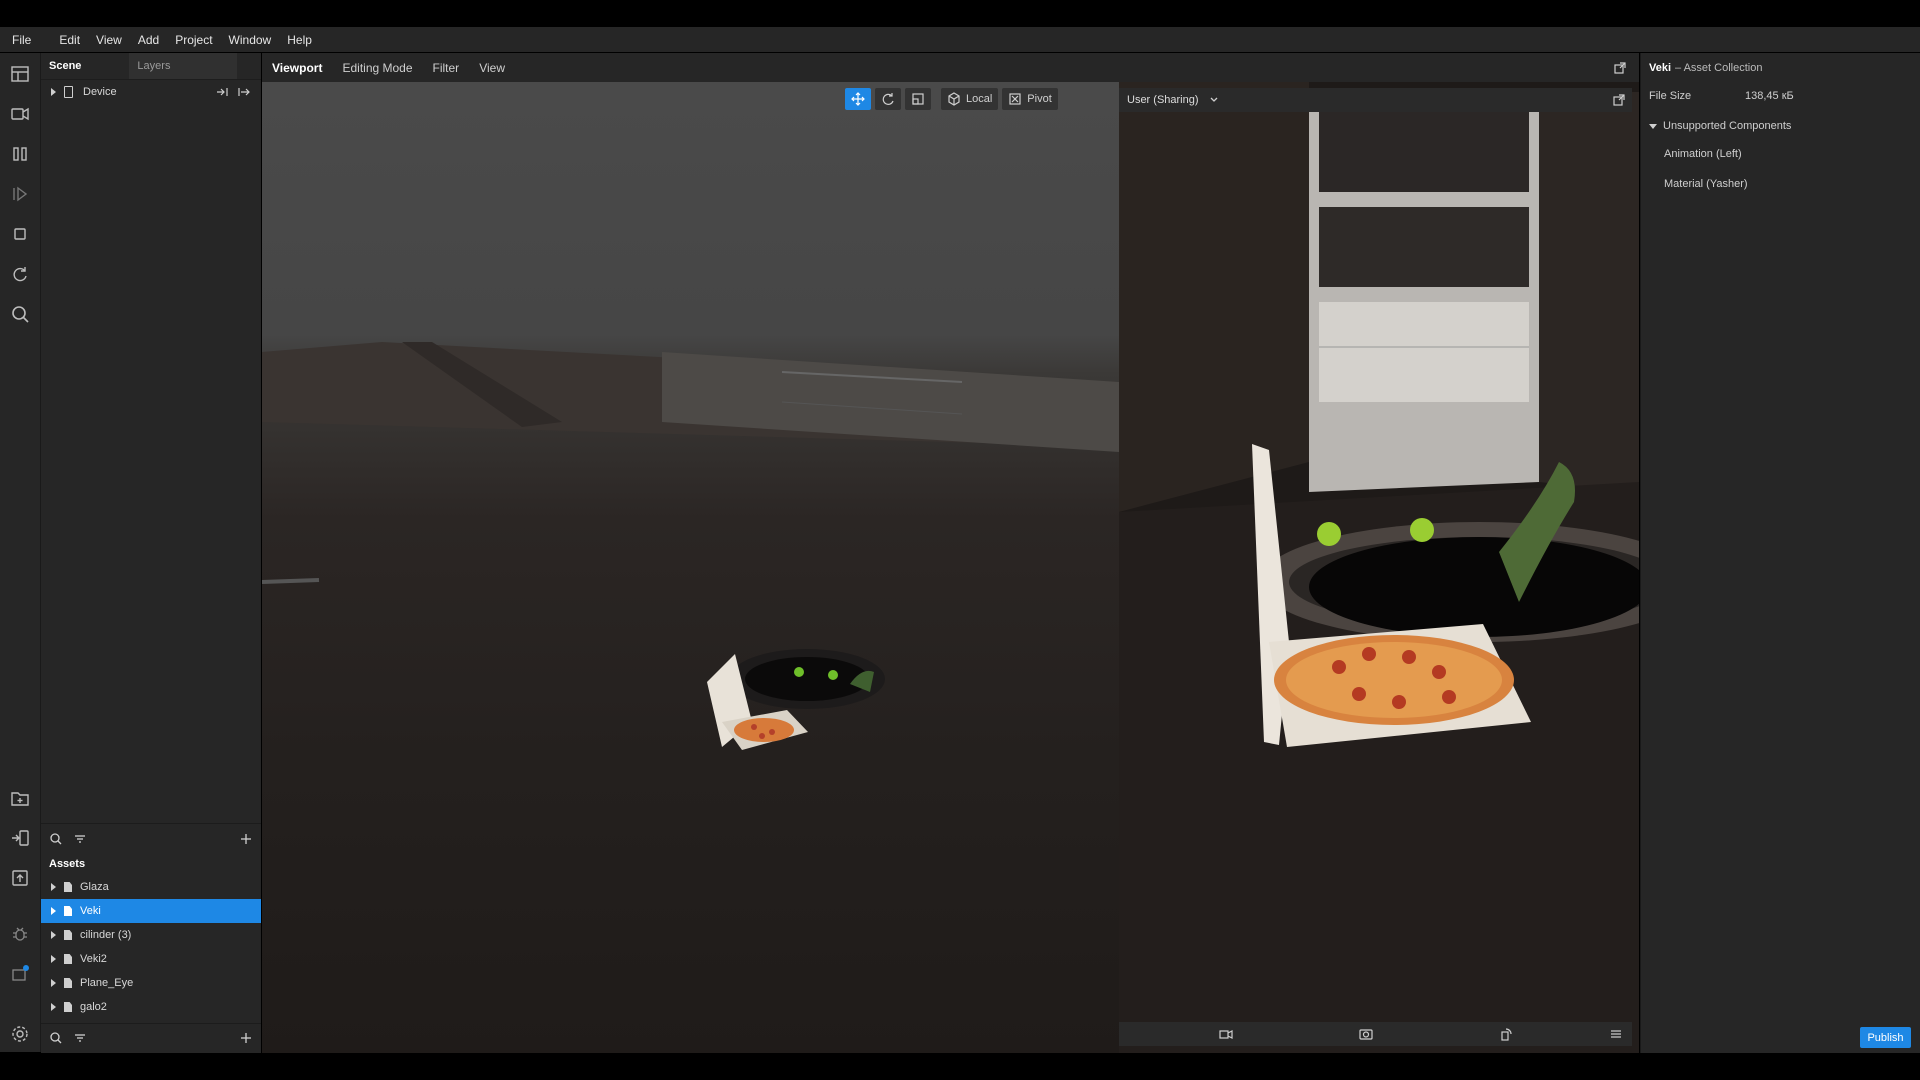 The height and width of the screenshot is (1080, 1920). I want to click on asset-item-selected: Veki, so click(151, 911).